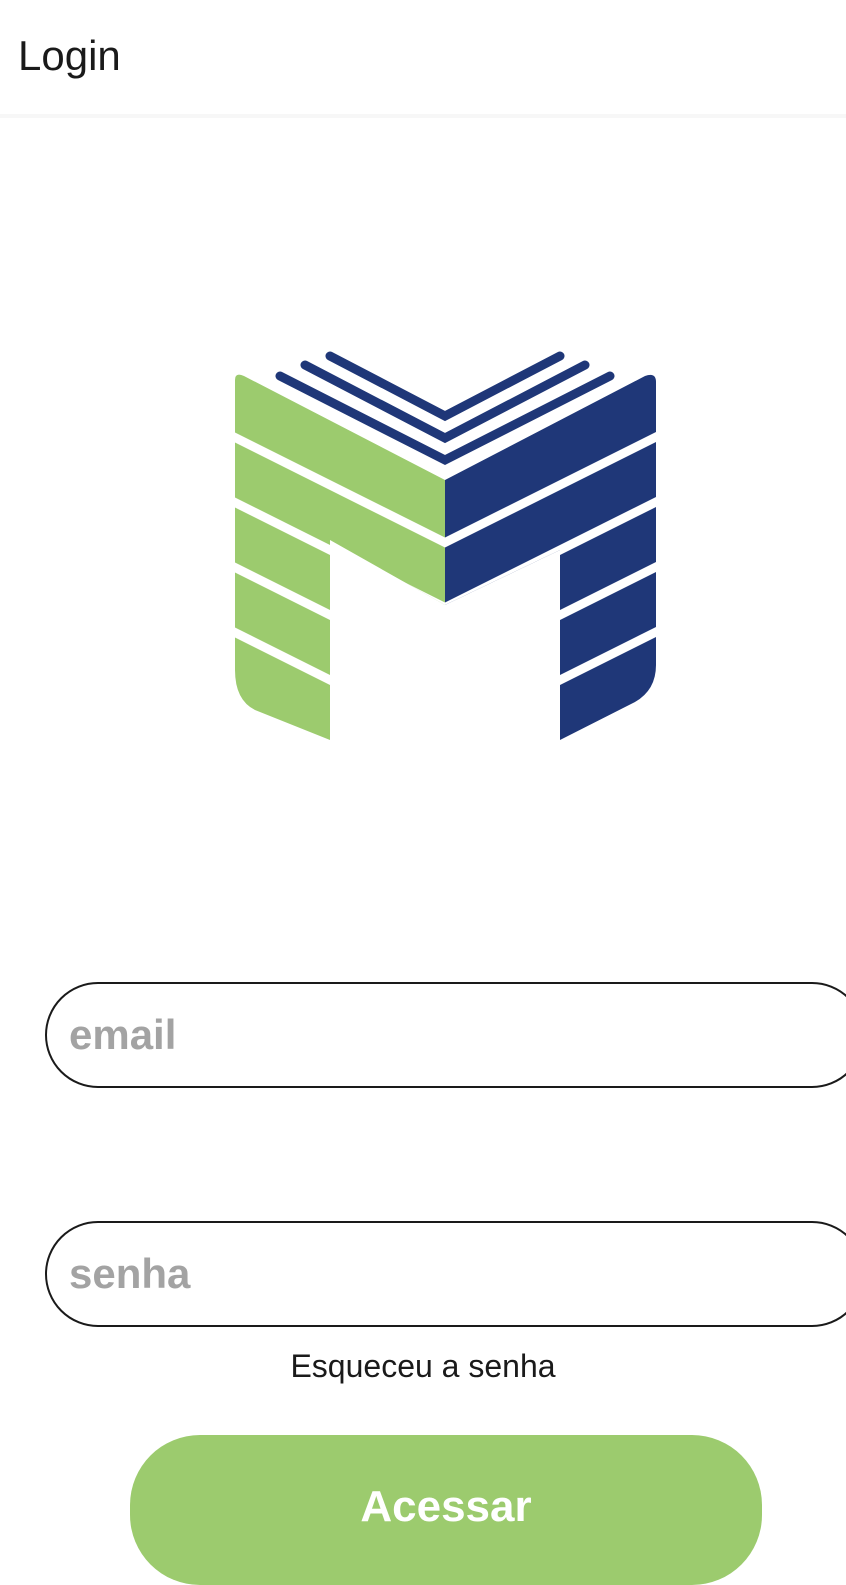 The width and height of the screenshot is (846, 1585). Describe the element at coordinates (423, 59) in the screenshot. I see `app-bar: Login` at that location.